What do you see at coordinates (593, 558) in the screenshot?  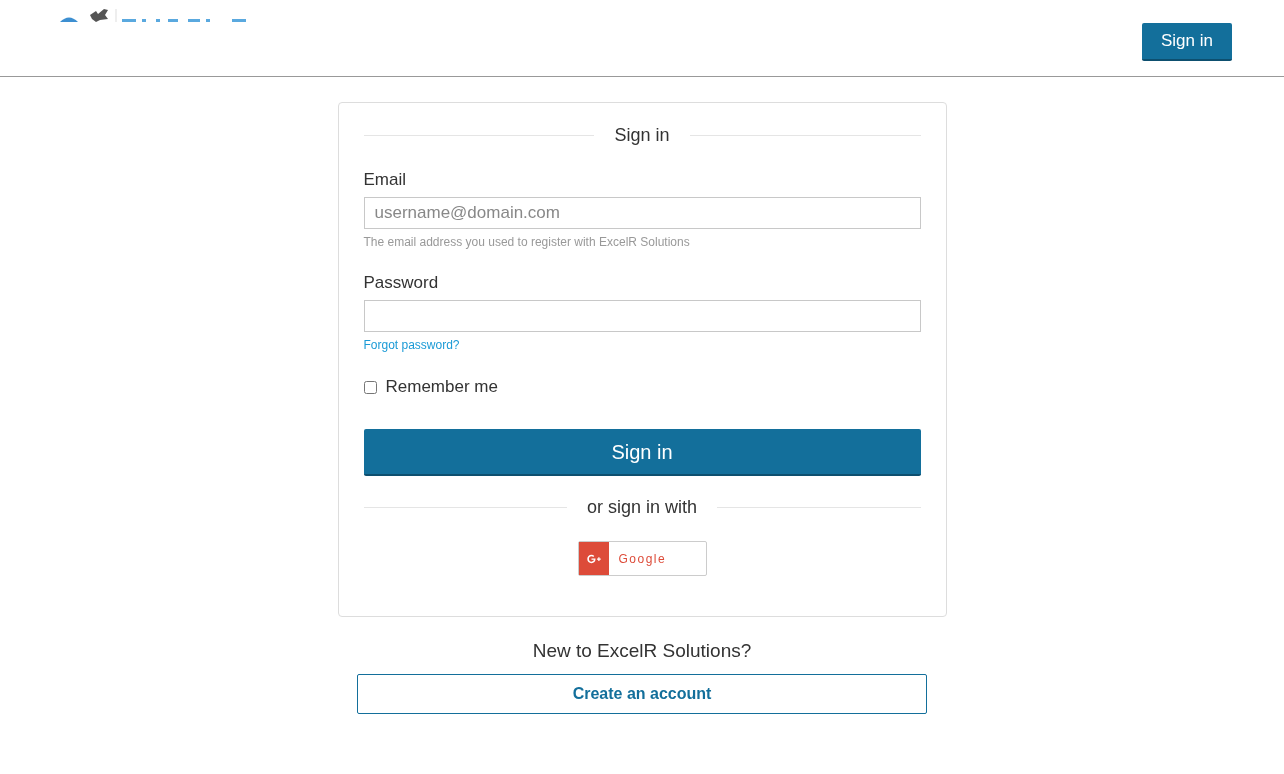 I see `google-plus-icon` at bounding box center [593, 558].